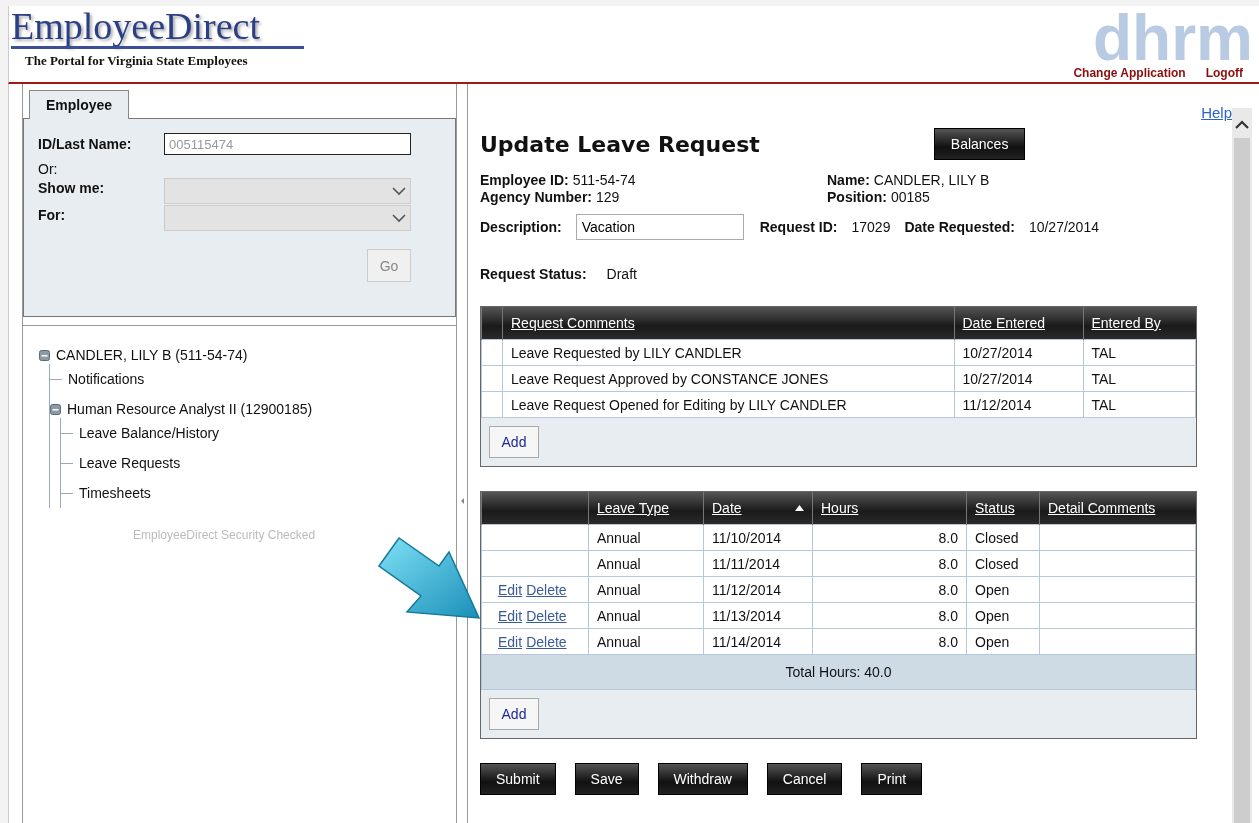 This screenshot has width=1259, height=823. Describe the element at coordinates (72, 187) in the screenshot. I see `field-label: Show me:` at that location.